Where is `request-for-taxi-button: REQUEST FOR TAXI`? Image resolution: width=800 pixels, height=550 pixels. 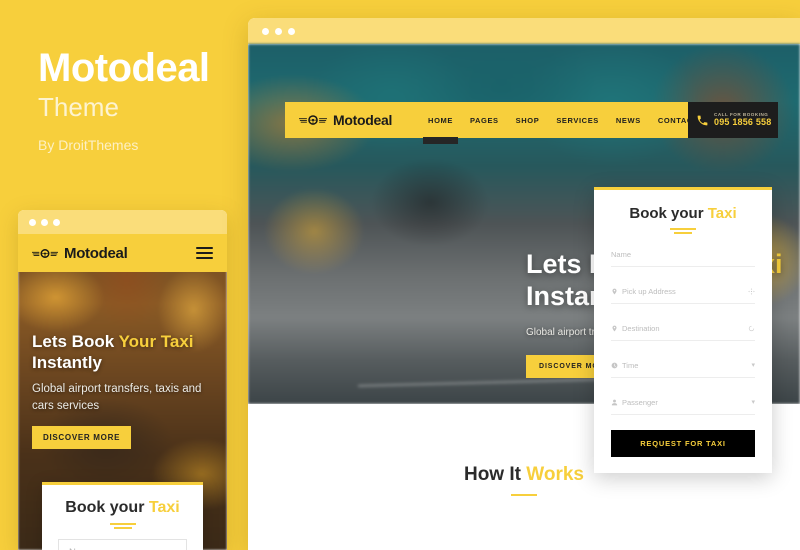 request-for-taxi-button: REQUEST FOR TAXI is located at coordinates (683, 443).